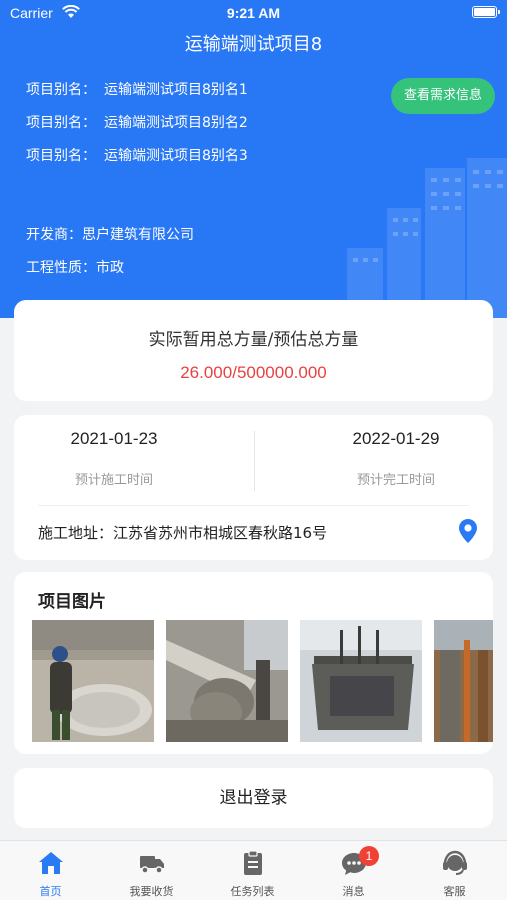  What do you see at coordinates (455, 862) in the screenshot?
I see `headset-icon` at bounding box center [455, 862].